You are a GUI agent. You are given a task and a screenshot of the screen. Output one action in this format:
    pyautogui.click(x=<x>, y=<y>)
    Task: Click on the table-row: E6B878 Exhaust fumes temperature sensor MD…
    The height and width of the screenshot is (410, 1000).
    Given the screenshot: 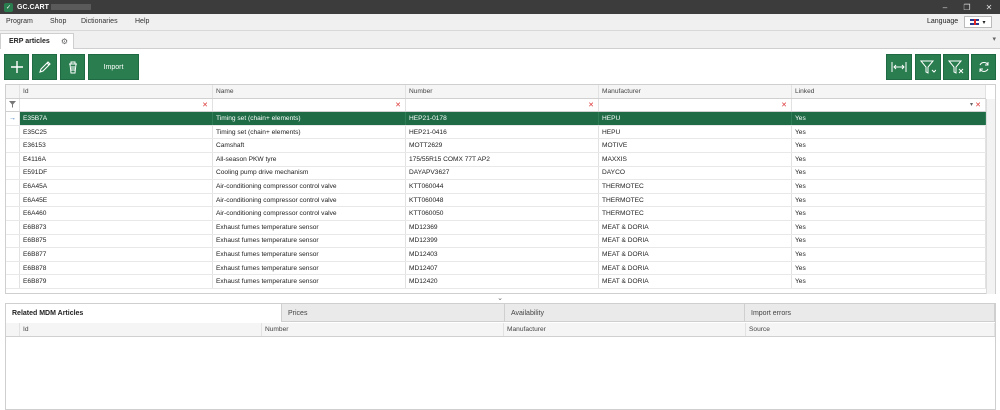 What is the action you would take?
    pyautogui.click(x=496, y=268)
    